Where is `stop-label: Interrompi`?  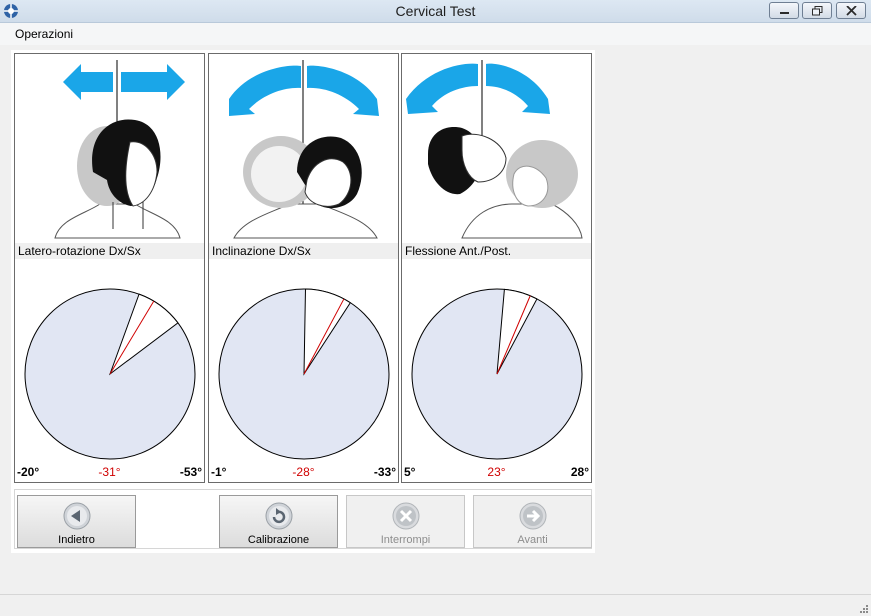
stop-label: Interrompi is located at coordinates (405, 540).